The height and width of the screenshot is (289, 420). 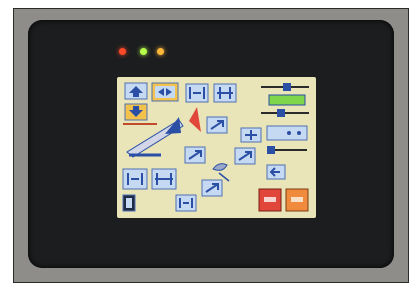 What do you see at coordinates (281, 113) in the screenshot?
I see `mid-scale-marker` at bounding box center [281, 113].